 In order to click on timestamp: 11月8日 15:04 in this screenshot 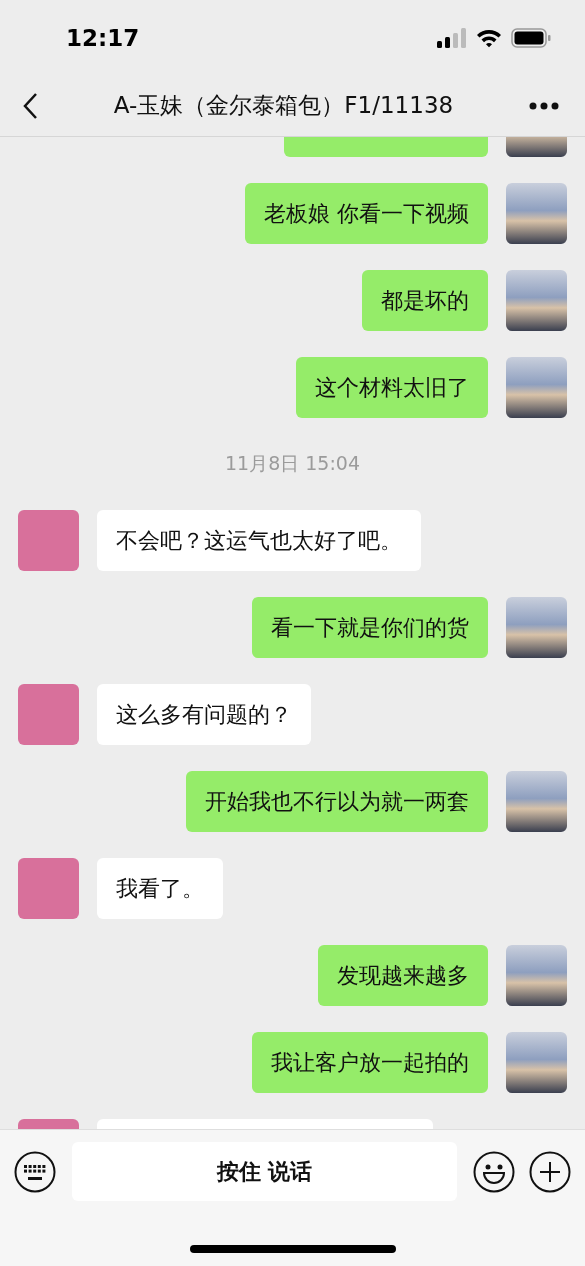, I will do `click(292, 463)`.